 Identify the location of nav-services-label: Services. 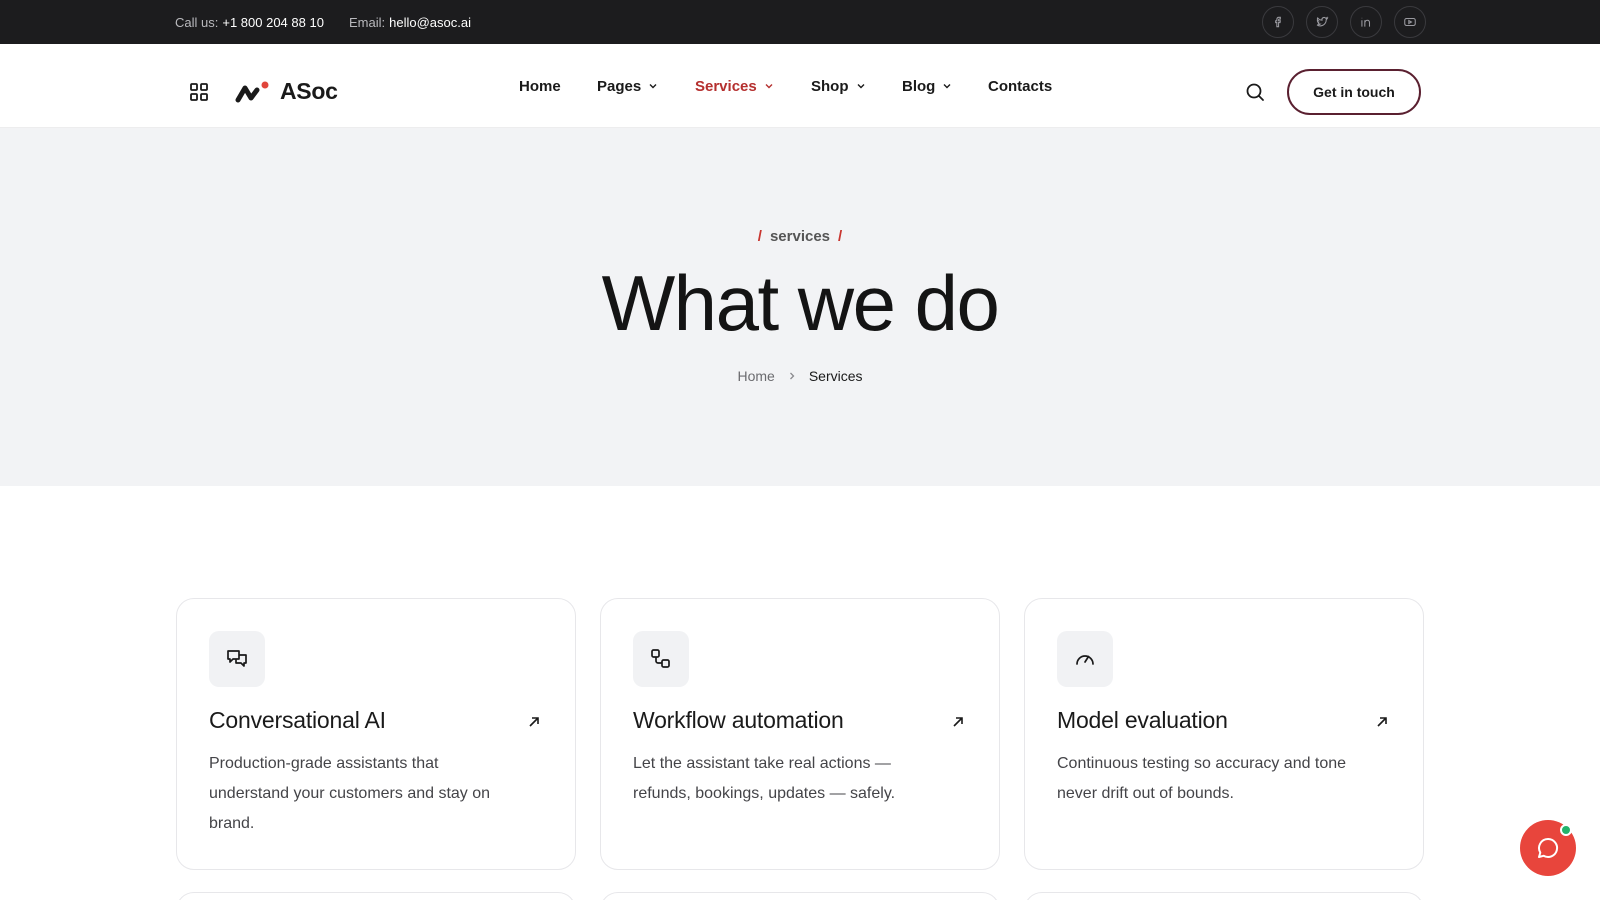
(726, 86).